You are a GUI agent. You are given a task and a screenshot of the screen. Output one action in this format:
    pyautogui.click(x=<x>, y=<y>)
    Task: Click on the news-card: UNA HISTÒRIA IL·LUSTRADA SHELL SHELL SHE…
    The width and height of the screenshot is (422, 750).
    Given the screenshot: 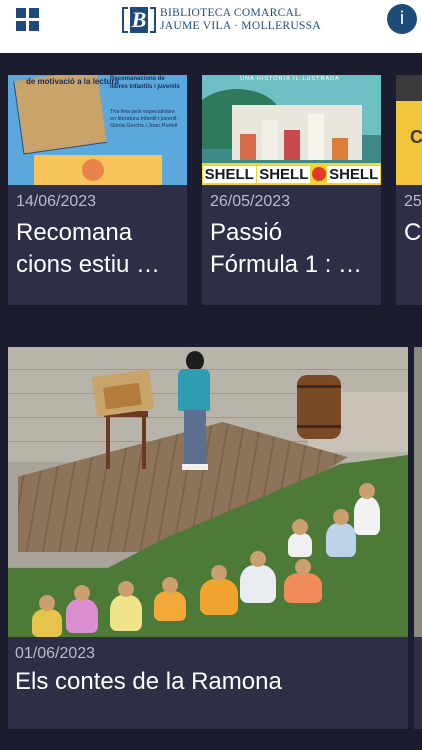 What is the action you would take?
    pyautogui.click(x=291, y=190)
    